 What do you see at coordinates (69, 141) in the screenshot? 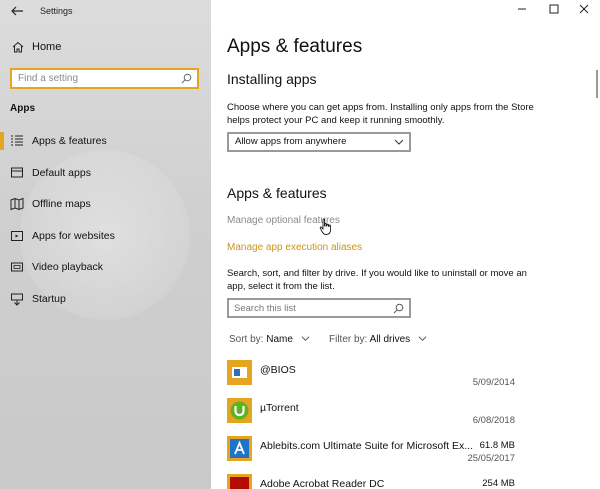
I see `sidebar-item-label: Apps & features` at bounding box center [69, 141].